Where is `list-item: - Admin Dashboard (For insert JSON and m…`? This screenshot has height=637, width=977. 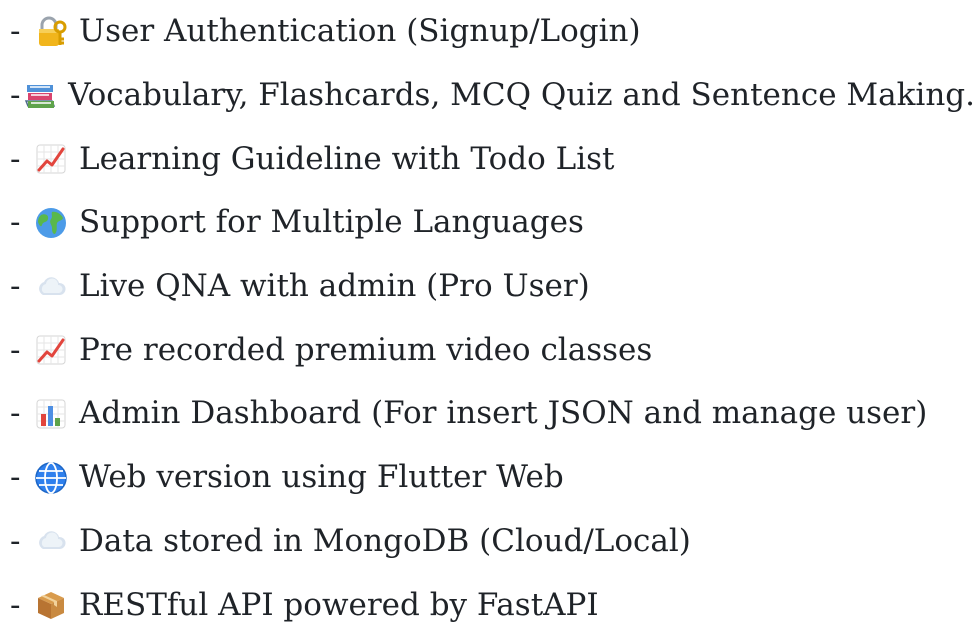
list-item: - Admin Dashboard (For insert JSON and m… is located at coordinates (492, 414).